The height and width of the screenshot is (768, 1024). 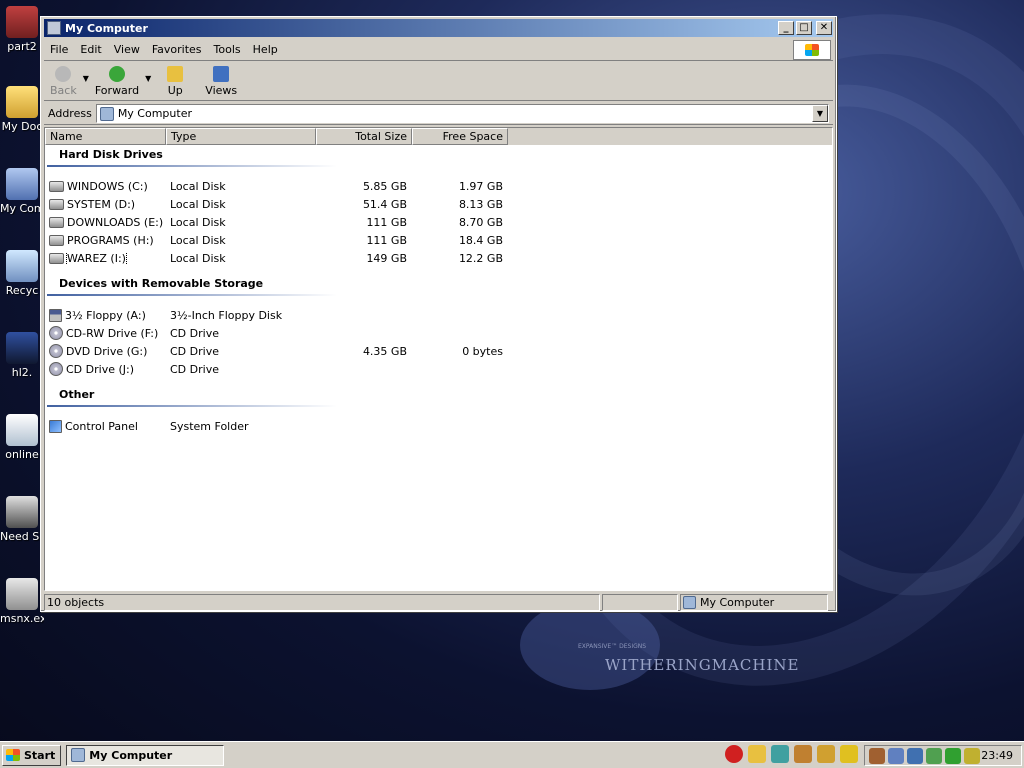 I want to click on desktop-icon-label: Need Speed, so click(x=22, y=536).